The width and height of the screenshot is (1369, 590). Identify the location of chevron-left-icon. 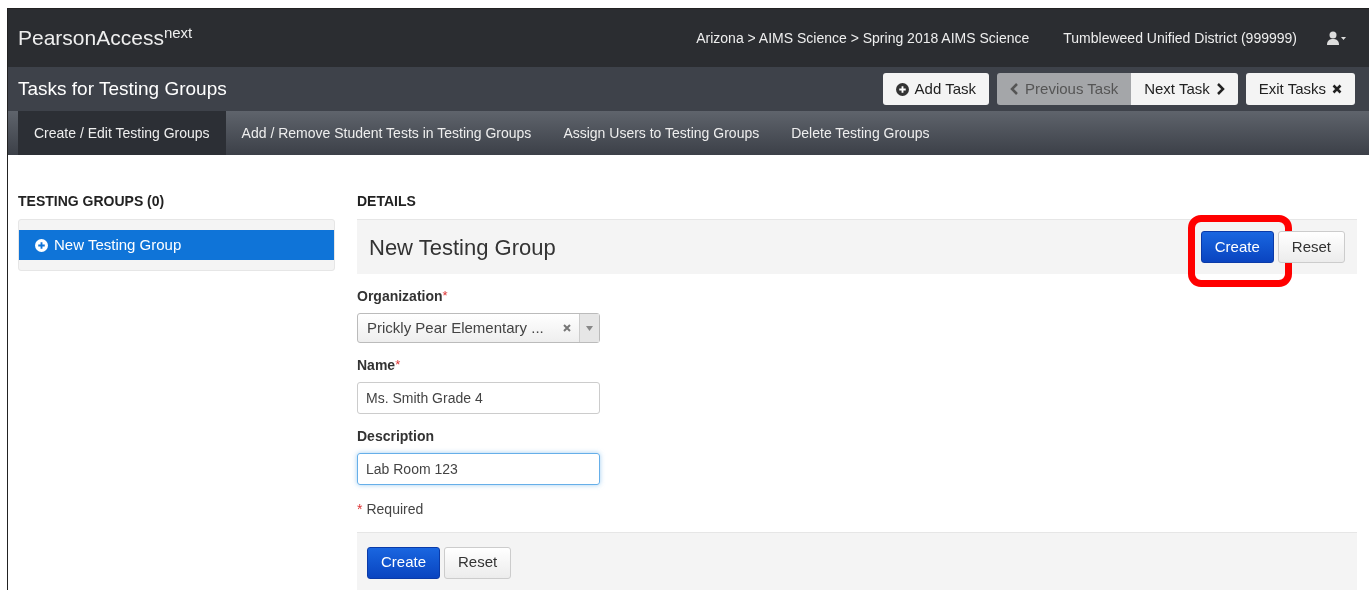
(1015, 89).